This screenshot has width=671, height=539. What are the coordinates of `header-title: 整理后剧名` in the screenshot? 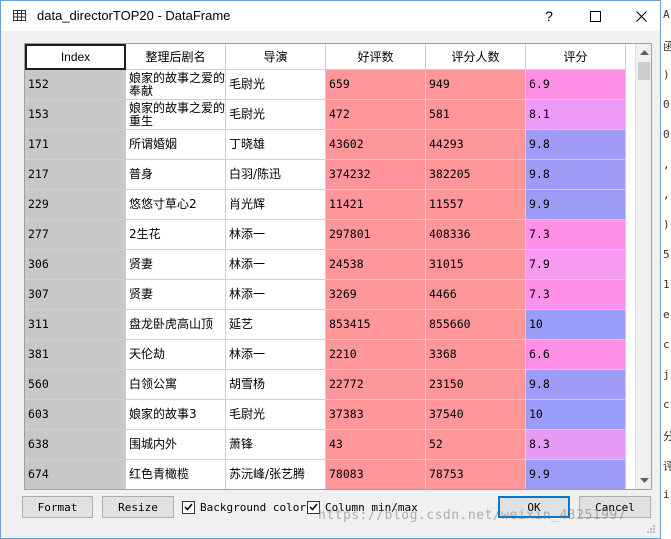 It's located at (176, 57).